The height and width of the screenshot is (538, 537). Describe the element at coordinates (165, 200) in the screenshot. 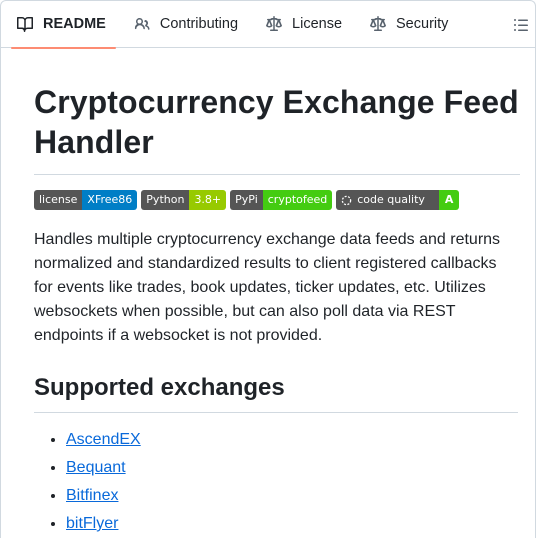

I see `python-badge-label: Python` at that location.